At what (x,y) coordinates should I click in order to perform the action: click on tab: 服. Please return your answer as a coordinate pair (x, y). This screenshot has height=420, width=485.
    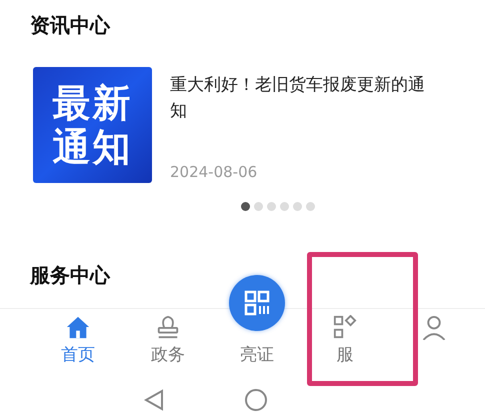
    Looking at the image, I should click on (345, 340).